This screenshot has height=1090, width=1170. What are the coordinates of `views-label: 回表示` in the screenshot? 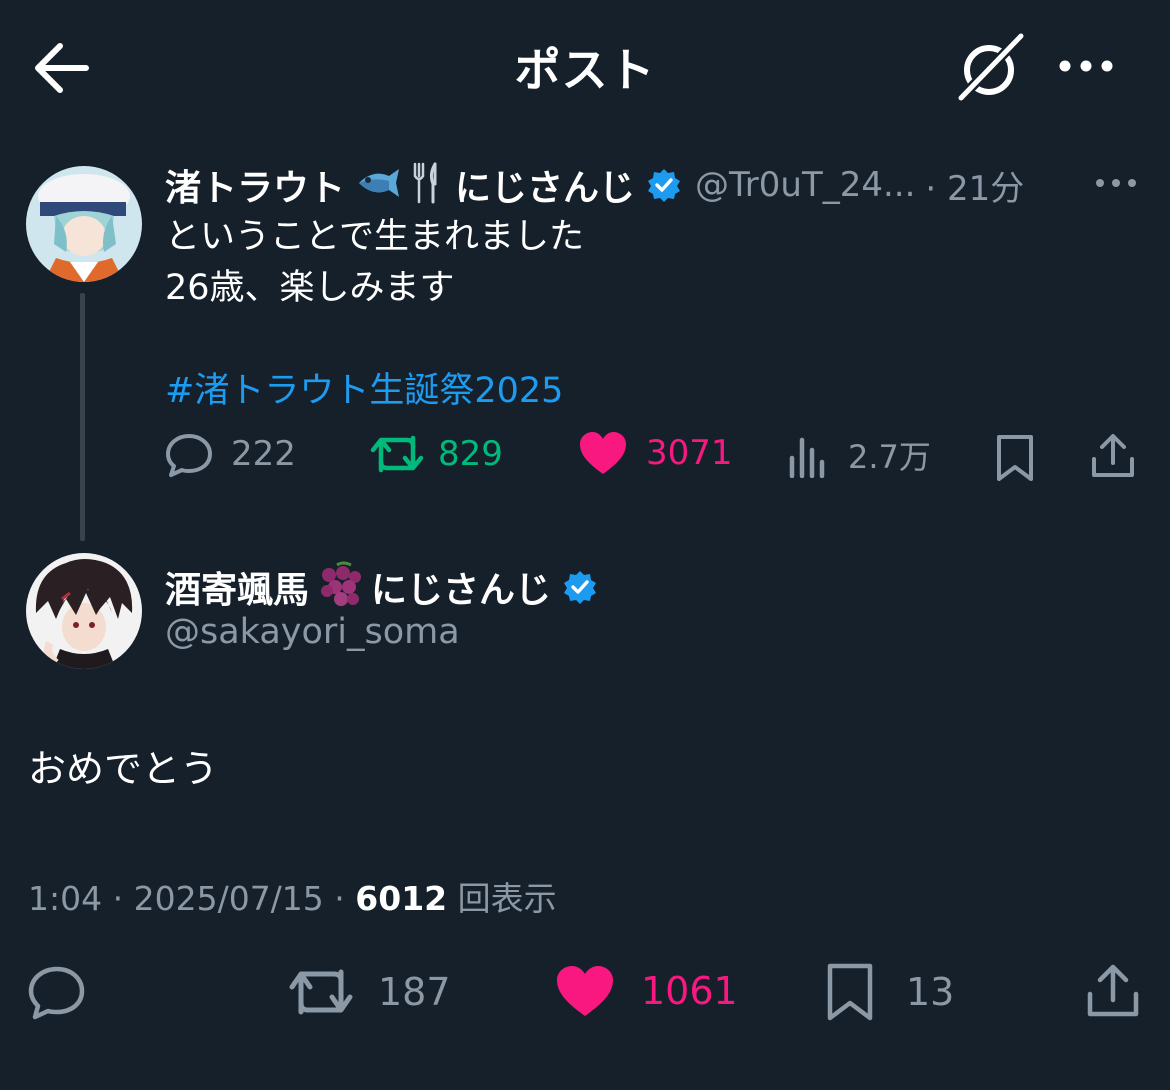 It's located at (507, 898).